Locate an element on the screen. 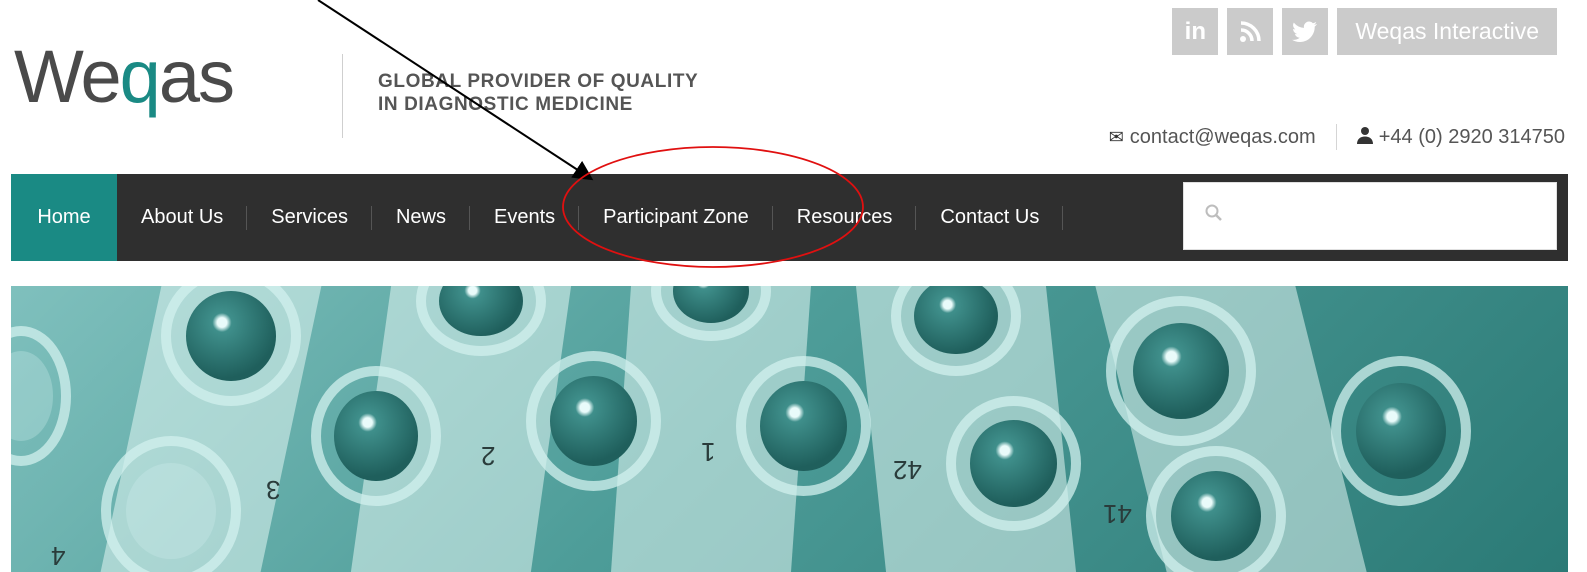 The height and width of the screenshot is (572, 1587). tagline-line-2: IN DIAGNOSTIC MEDICINE is located at coordinates (505, 104).